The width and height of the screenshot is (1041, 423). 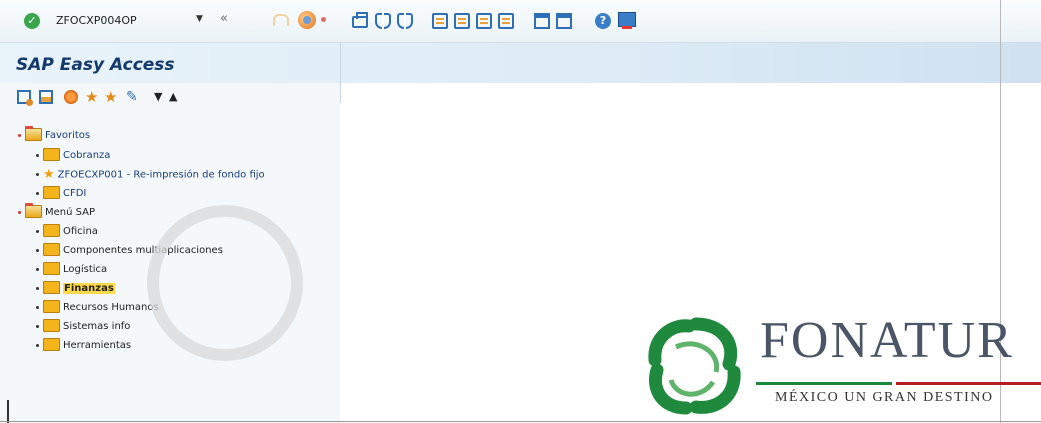 I want to click on page-title: SAP Easy Access, so click(x=95, y=65).